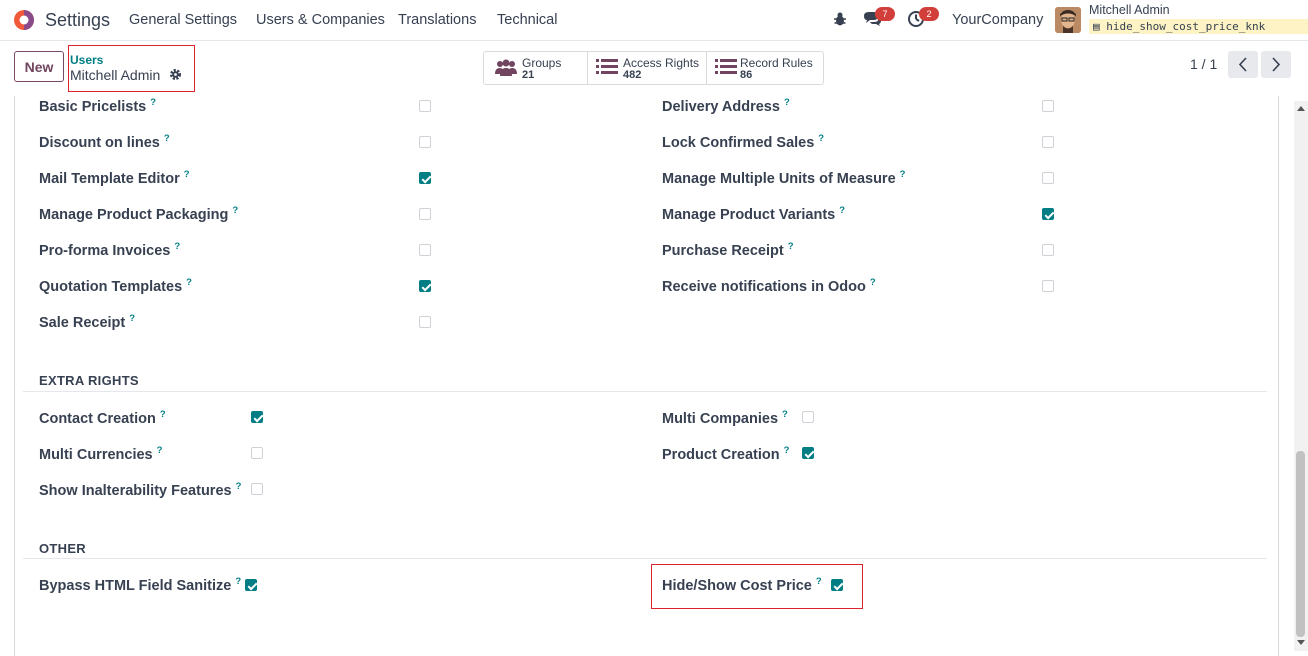 This screenshot has width=1308, height=656. What do you see at coordinates (135, 490) in the screenshot?
I see `field-label-text: Show Inalterability Features` at bounding box center [135, 490].